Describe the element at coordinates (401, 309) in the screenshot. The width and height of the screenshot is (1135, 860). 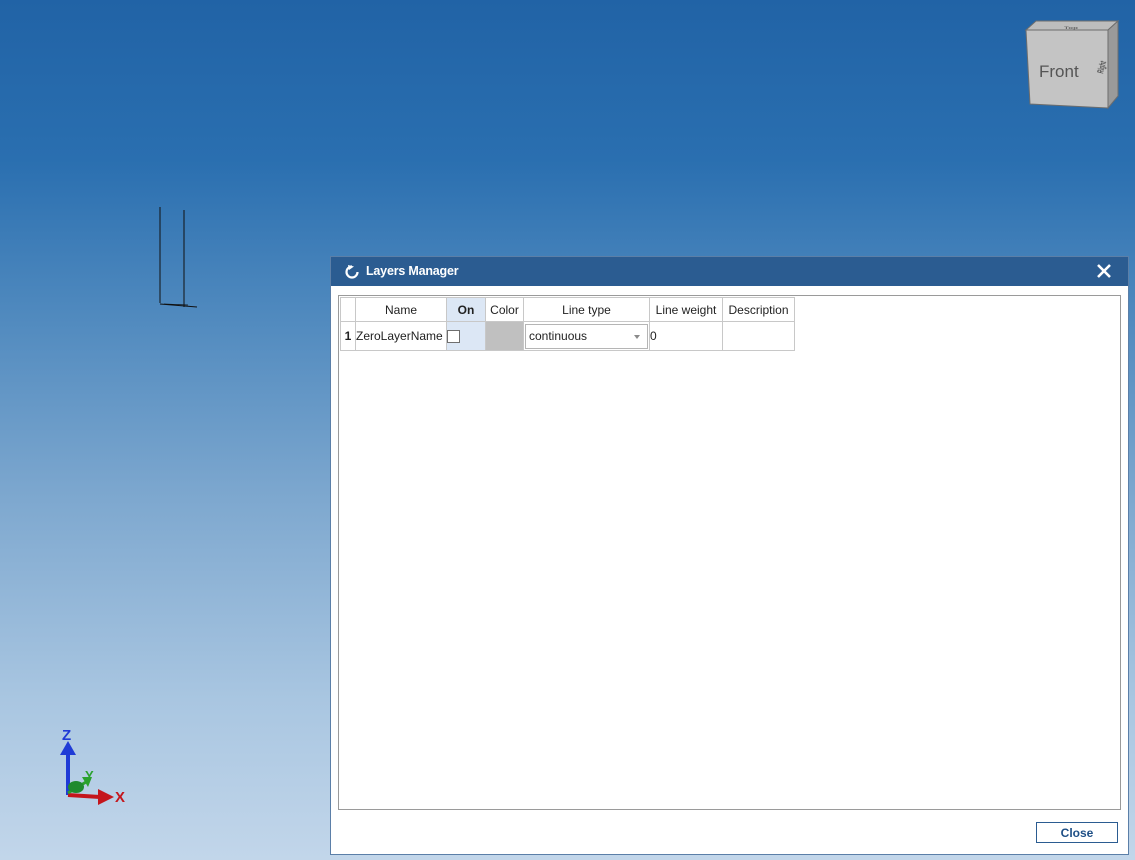
I see `column-header-name: Name` at that location.